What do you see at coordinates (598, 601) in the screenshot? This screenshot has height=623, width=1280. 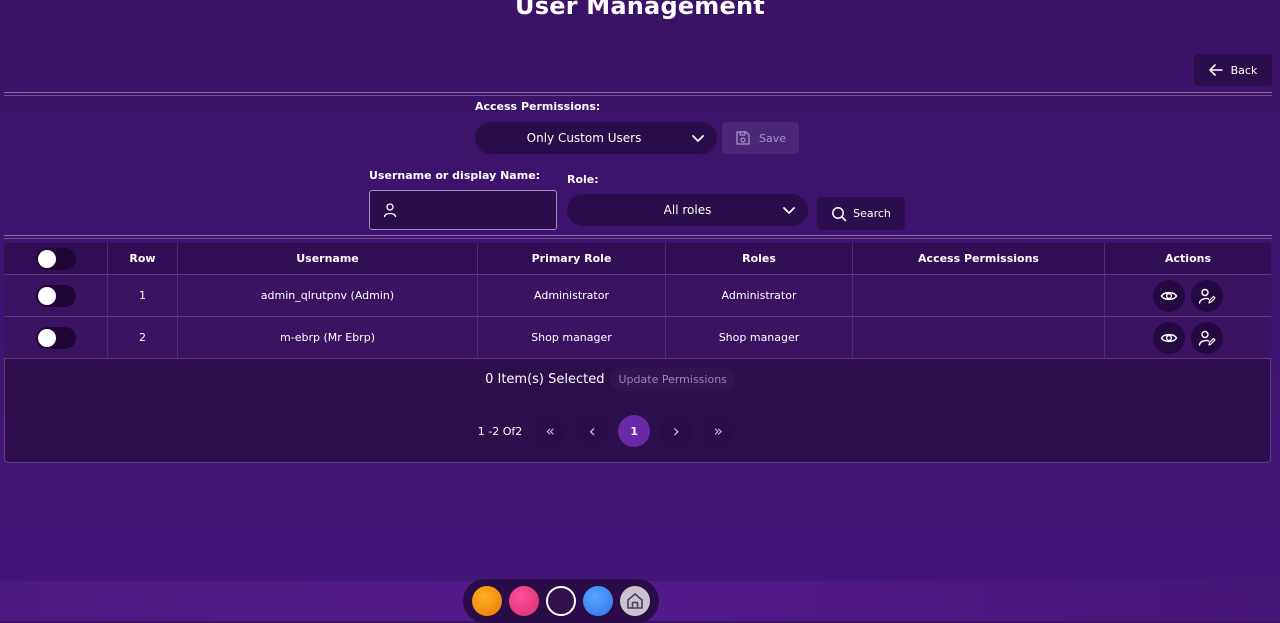 I see `blue-theme-button` at bounding box center [598, 601].